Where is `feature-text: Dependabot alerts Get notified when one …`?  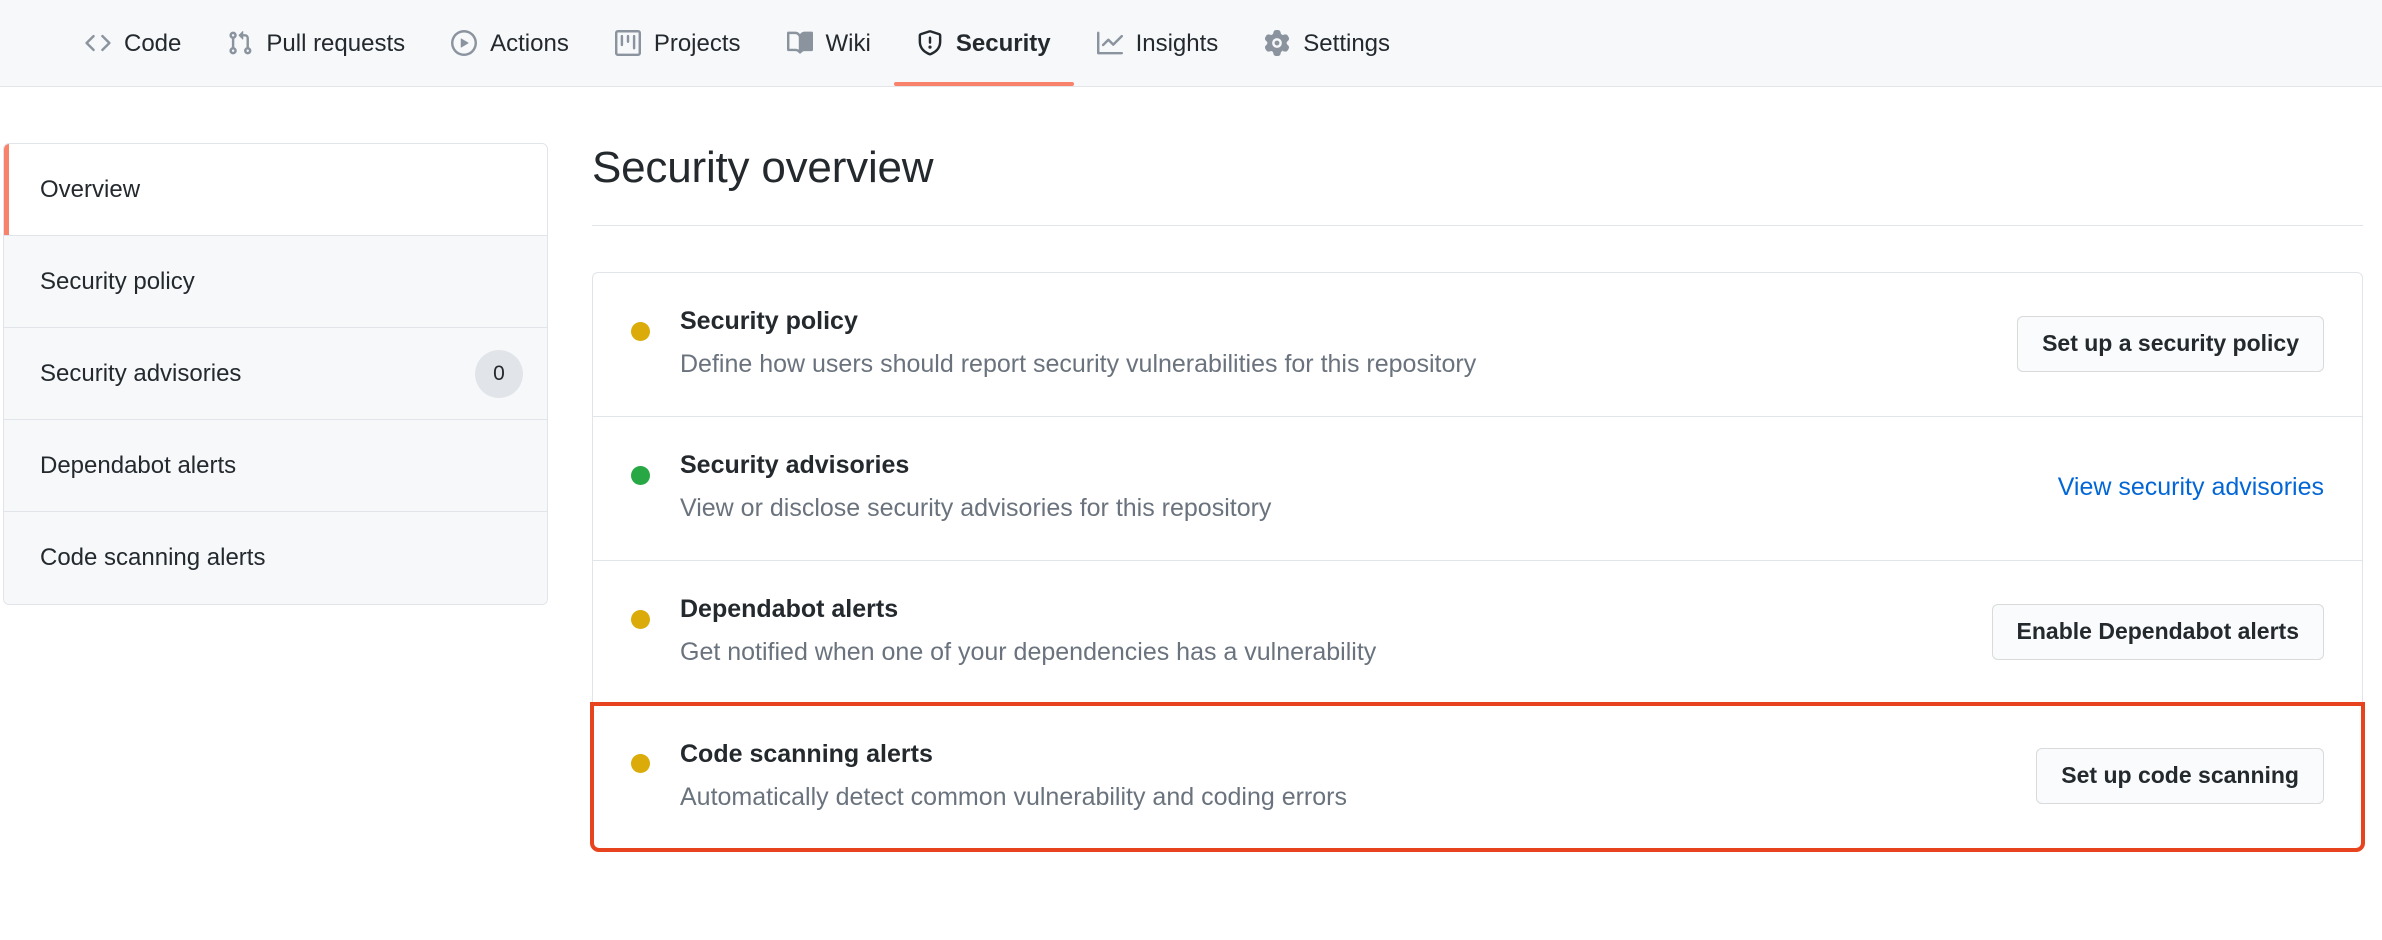 feature-text: Dependabot alerts Get notified when one … is located at coordinates (1318, 631).